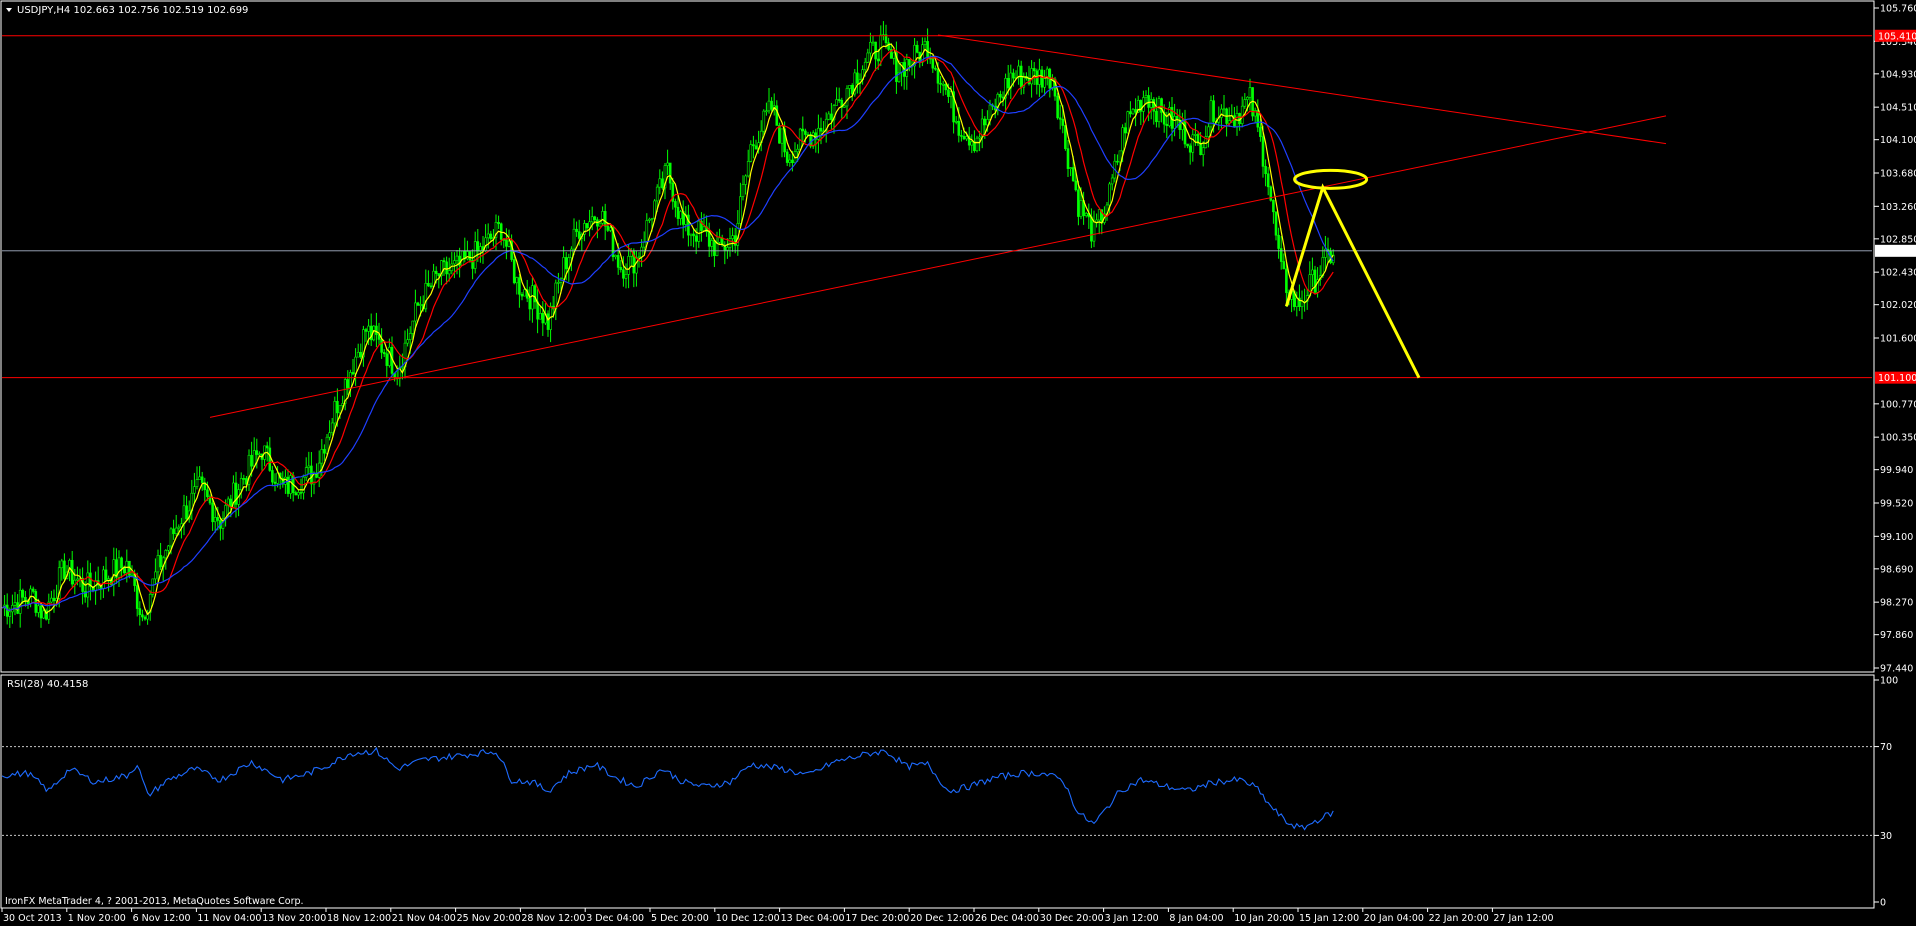  I want to click on price-tick-label: 100.770, so click(1898, 404).